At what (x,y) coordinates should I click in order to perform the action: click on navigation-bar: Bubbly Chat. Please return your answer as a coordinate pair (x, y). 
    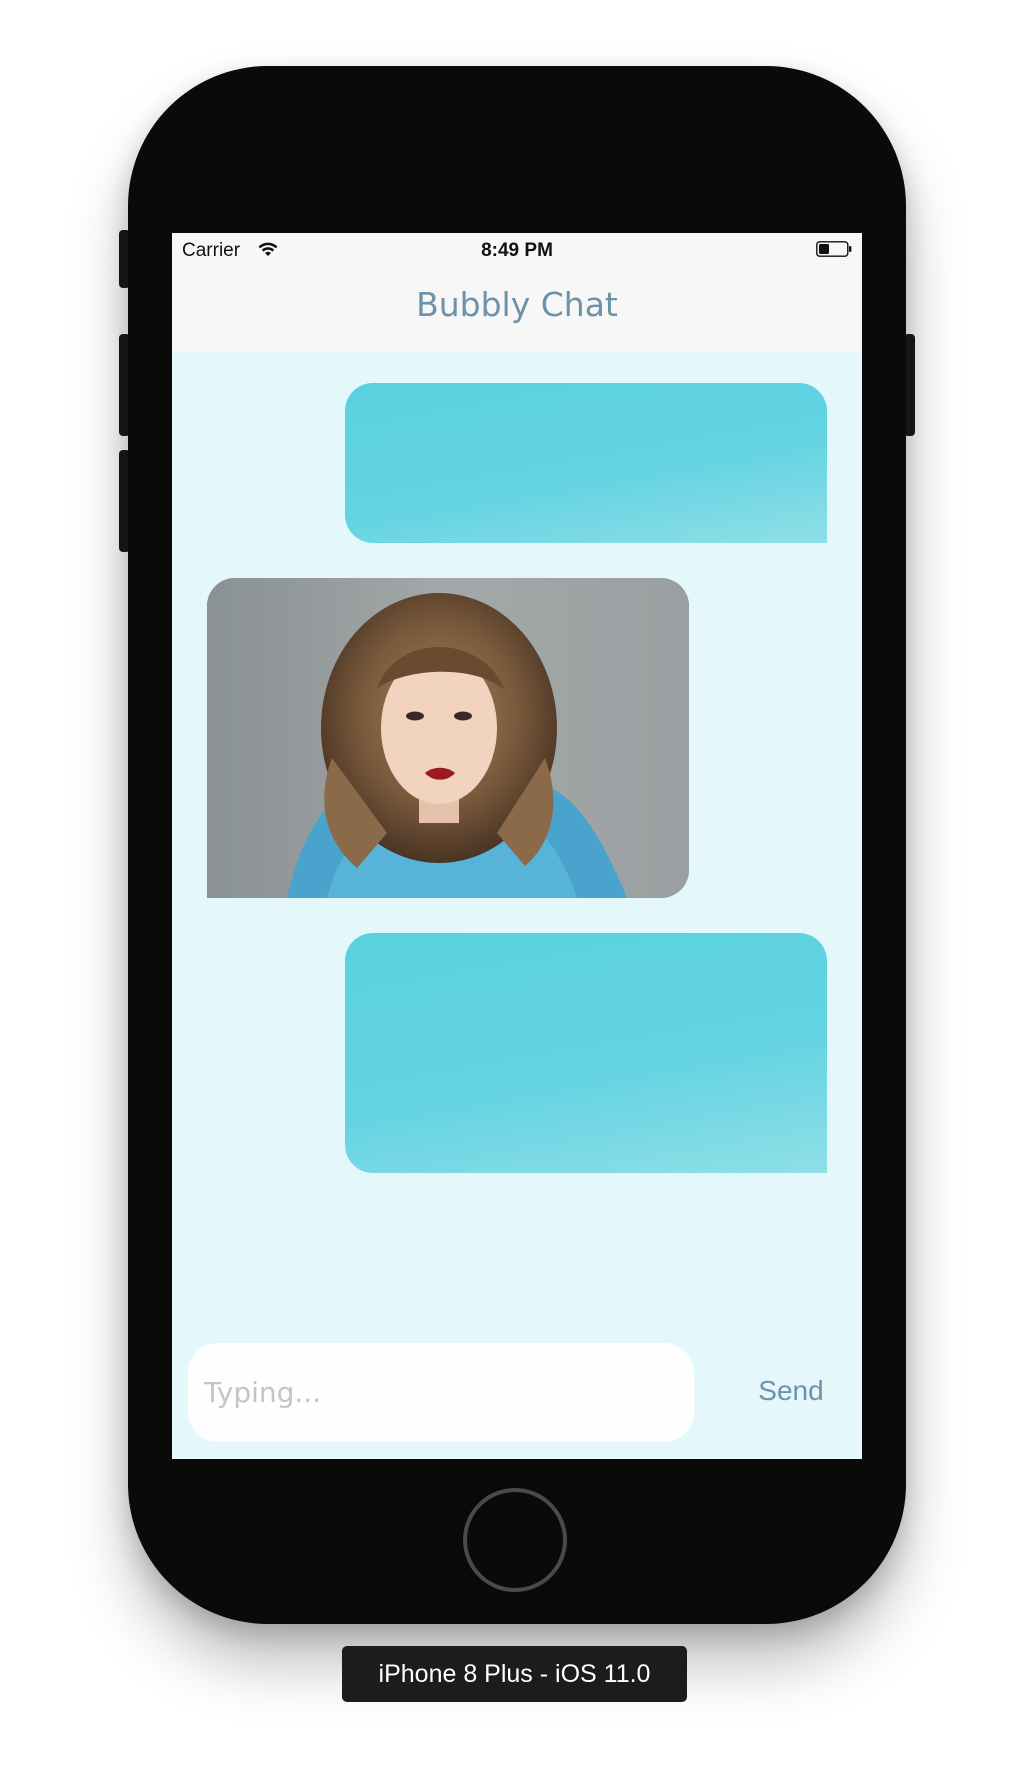
    Looking at the image, I should click on (517, 309).